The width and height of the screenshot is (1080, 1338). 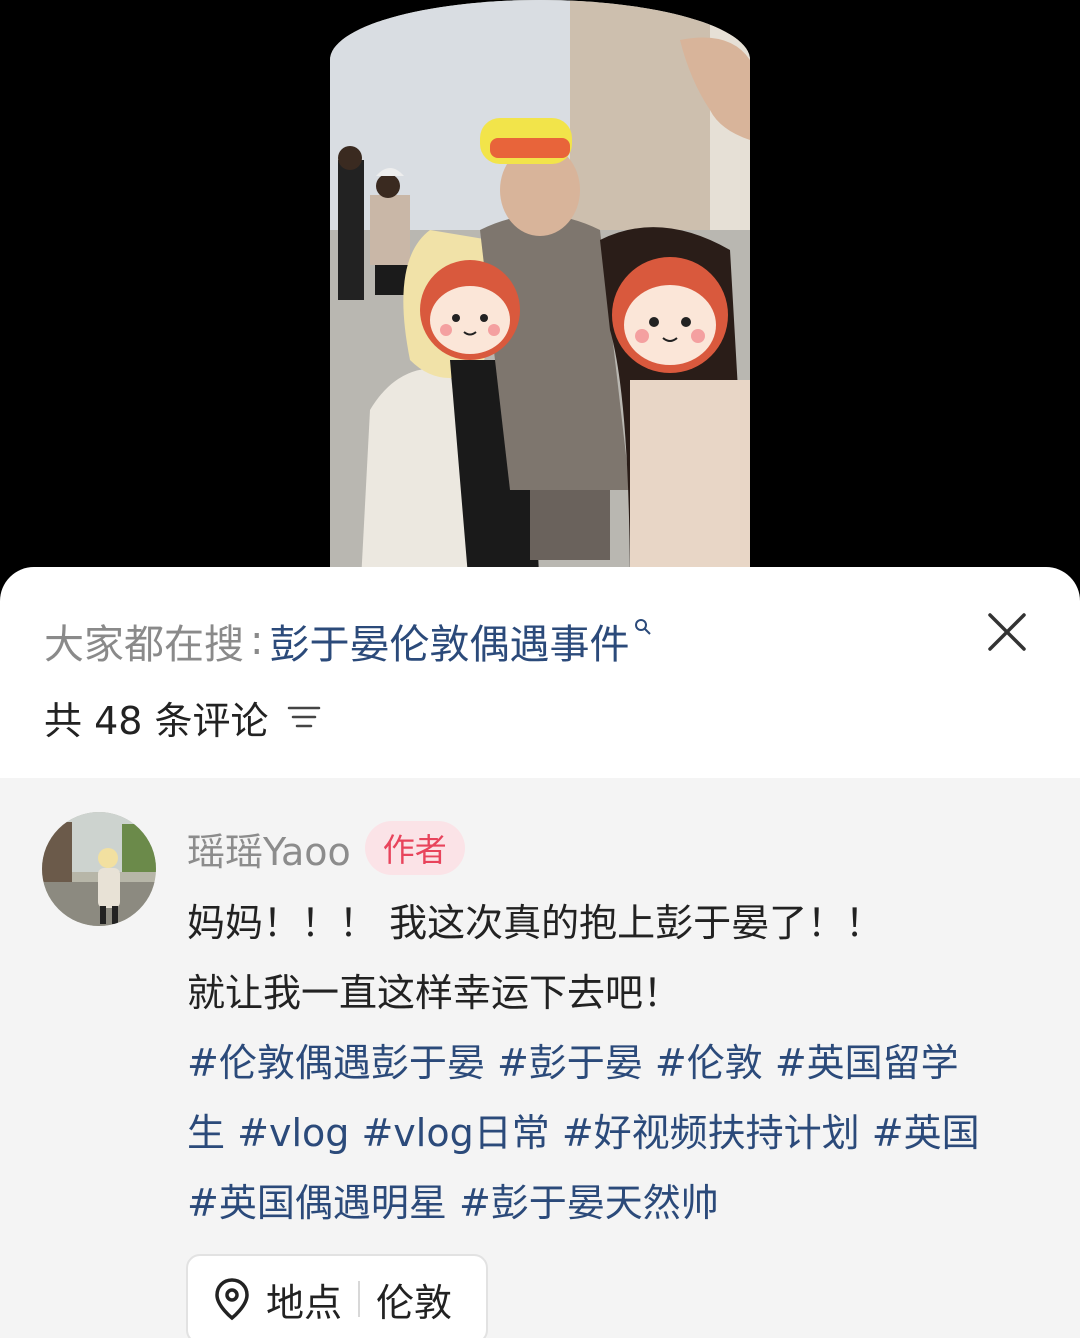 I want to click on author-badge: 作者, so click(x=414, y=848).